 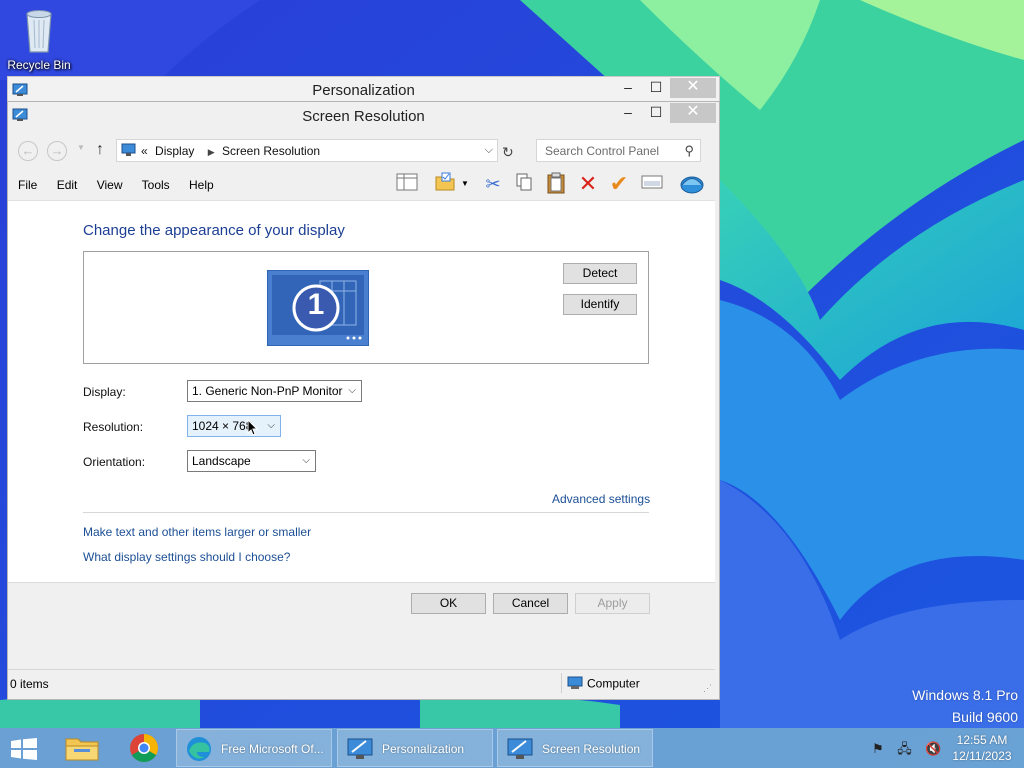 What do you see at coordinates (251, 461) in the screenshot?
I see `orientation-select: Landscape ⌵` at bounding box center [251, 461].